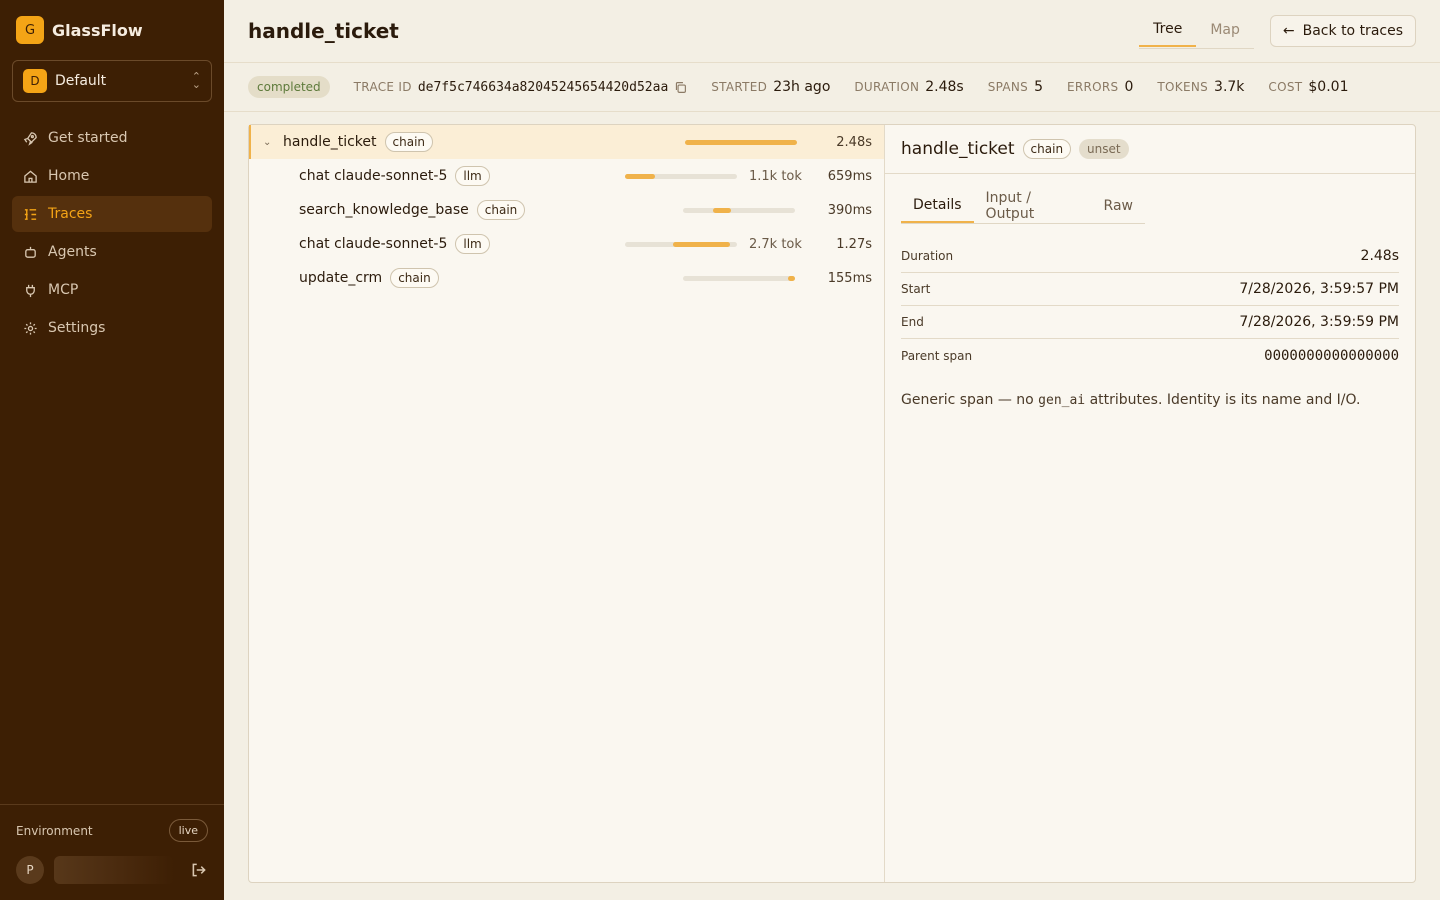  What do you see at coordinates (775, 176) in the screenshot?
I see `span-tokens: 1.1k tok` at bounding box center [775, 176].